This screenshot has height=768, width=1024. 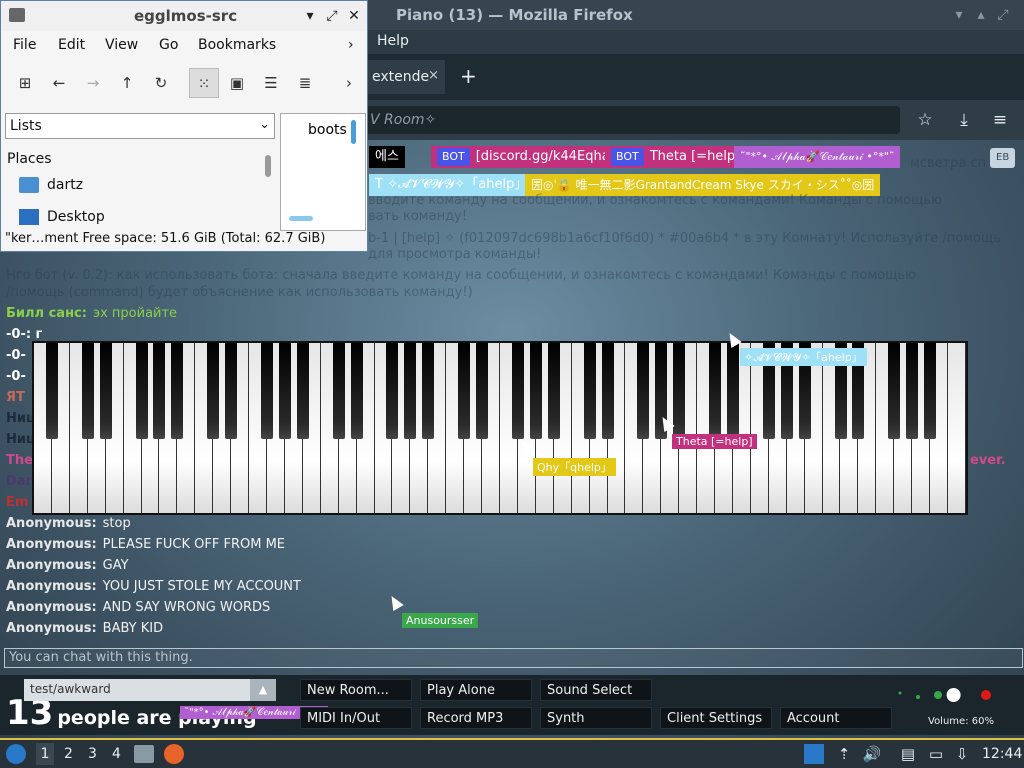 I want to click on menu-file: File, so click(x=24, y=45).